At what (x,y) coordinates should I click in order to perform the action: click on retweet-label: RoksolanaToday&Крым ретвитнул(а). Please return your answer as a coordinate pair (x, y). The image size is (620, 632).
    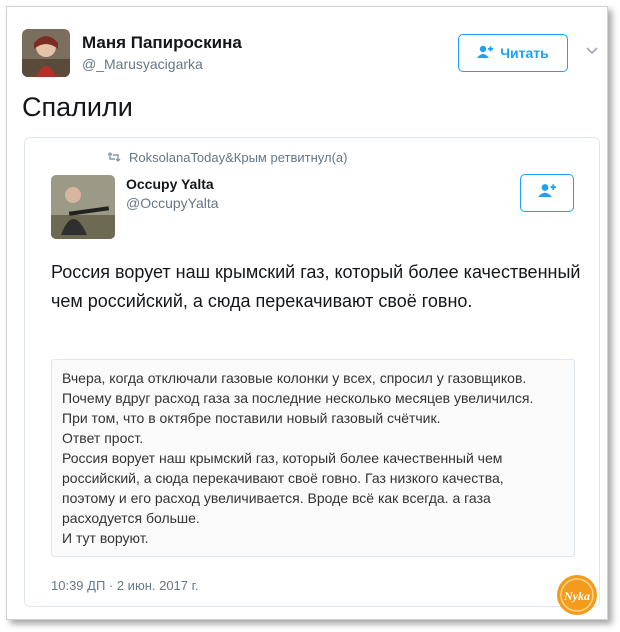
    Looking at the image, I should click on (238, 157).